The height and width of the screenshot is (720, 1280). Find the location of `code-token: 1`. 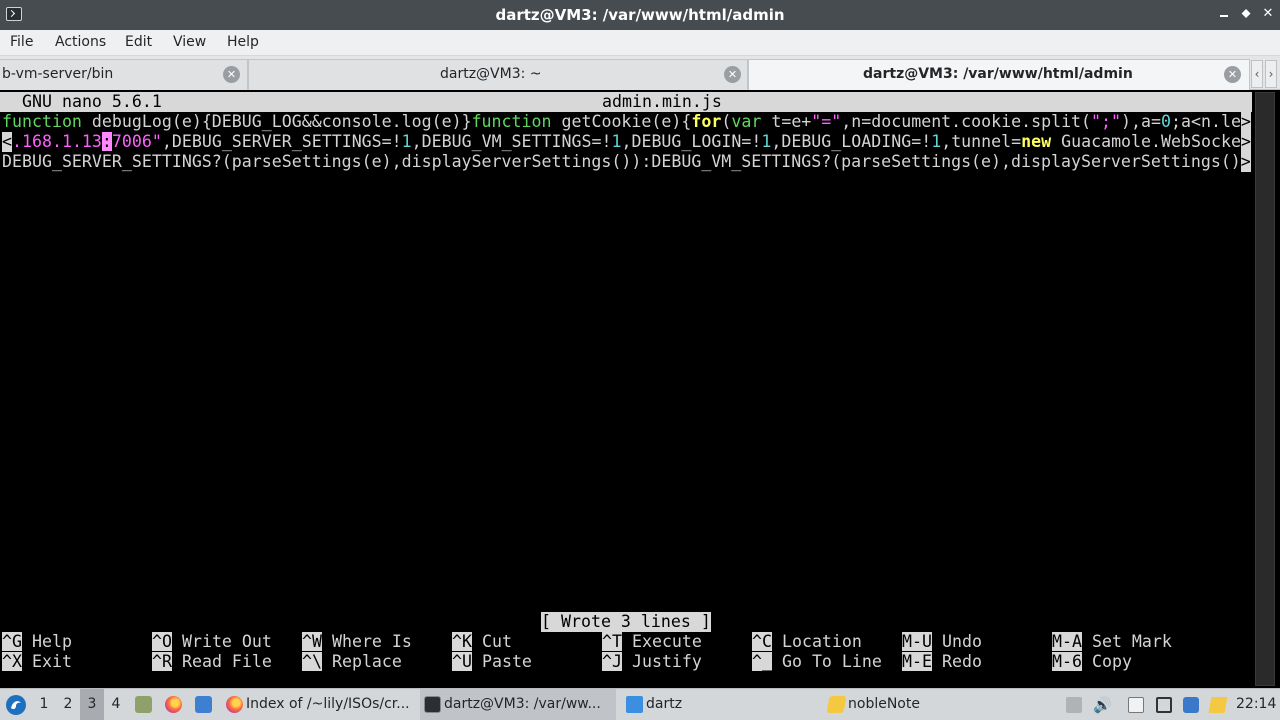

code-token: 1 is located at coordinates (406, 141).